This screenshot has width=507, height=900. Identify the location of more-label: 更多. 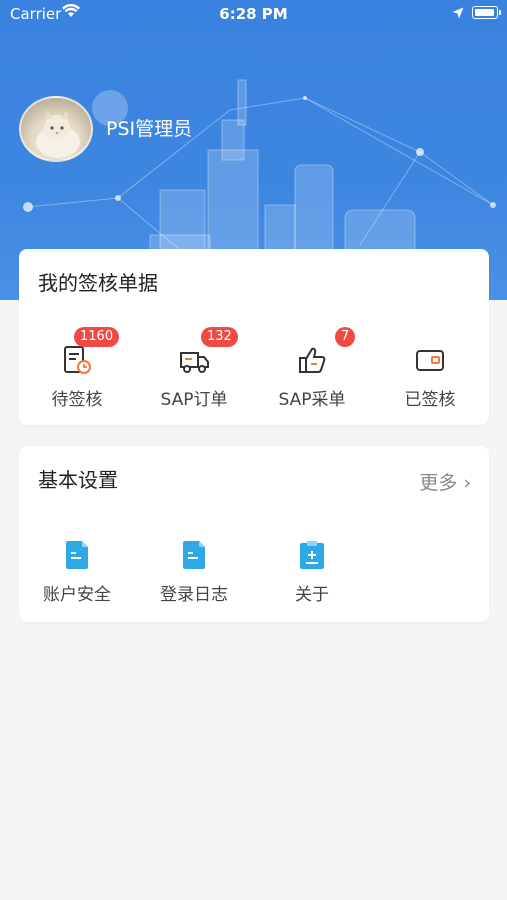
(438, 483).